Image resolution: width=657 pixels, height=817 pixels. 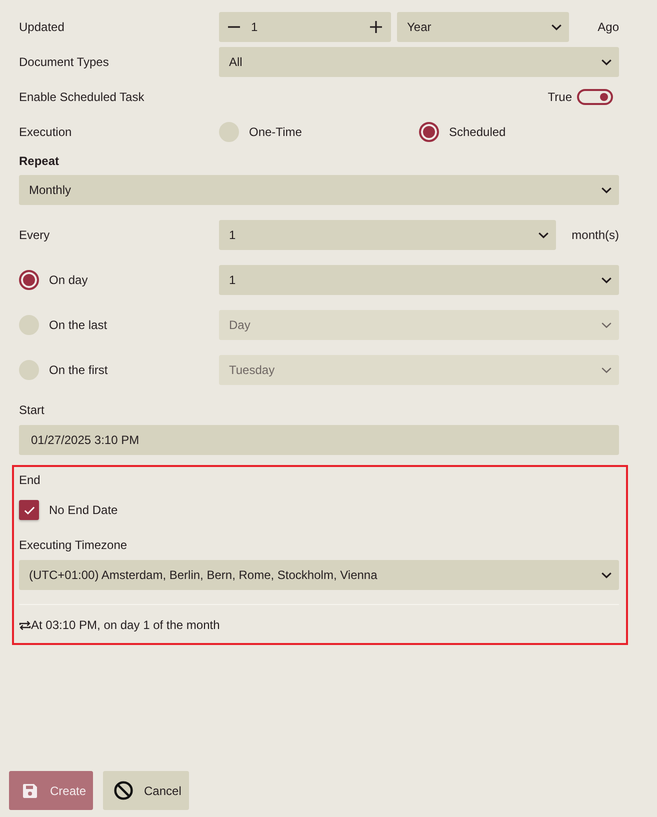 I want to click on toggle-state-text: True, so click(x=560, y=97).